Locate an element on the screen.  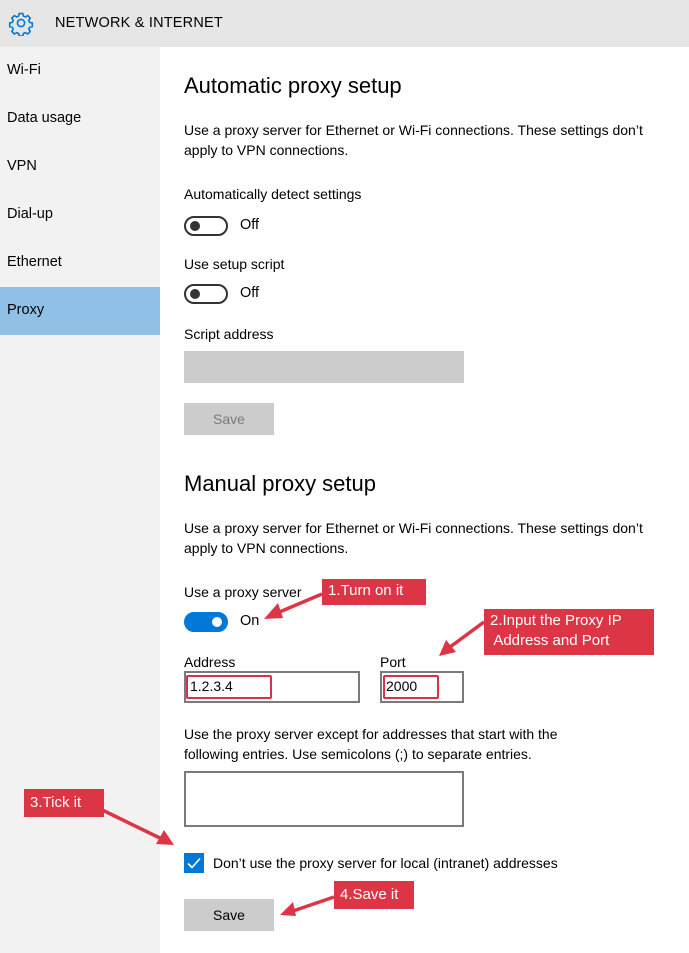
sidebar-item-proxy: Proxy is located at coordinates (80, 311).